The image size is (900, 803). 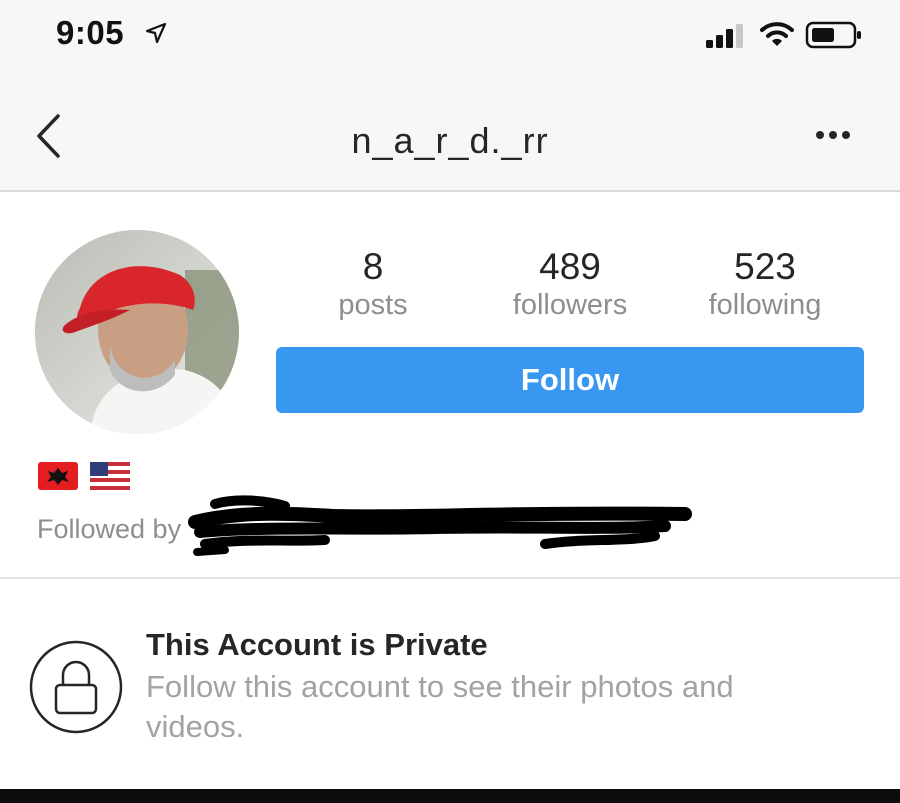 What do you see at coordinates (833, 135) in the screenshot?
I see `ellipsis-icon` at bounding box center [833, 135].